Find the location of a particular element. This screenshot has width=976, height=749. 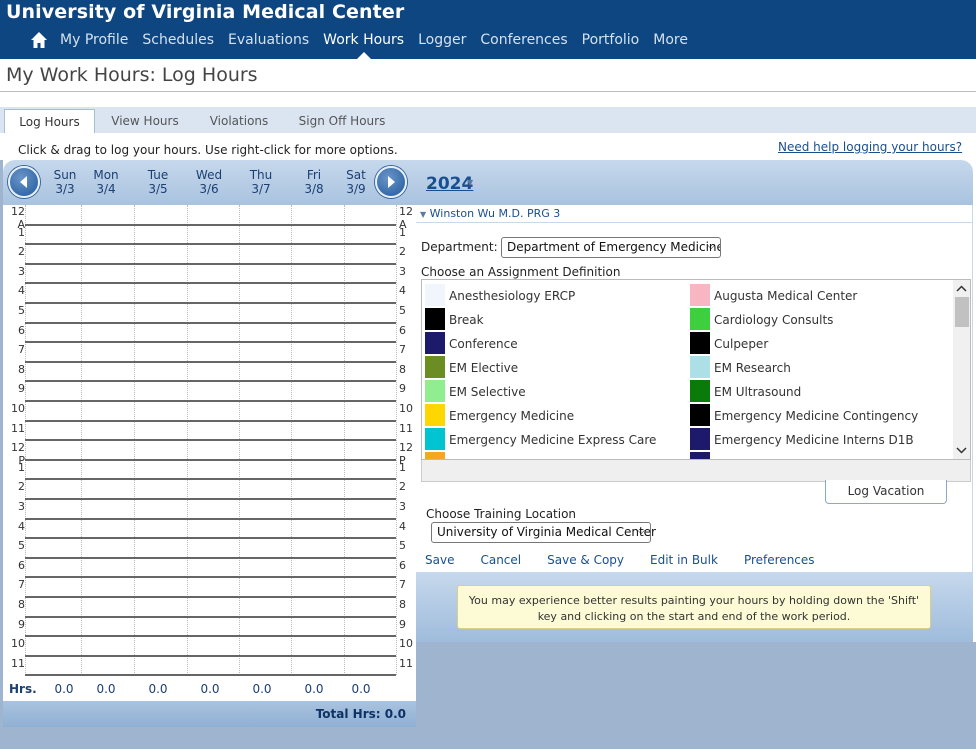

nav-portfolio: Portfolio is located at coordinates (611, 40).